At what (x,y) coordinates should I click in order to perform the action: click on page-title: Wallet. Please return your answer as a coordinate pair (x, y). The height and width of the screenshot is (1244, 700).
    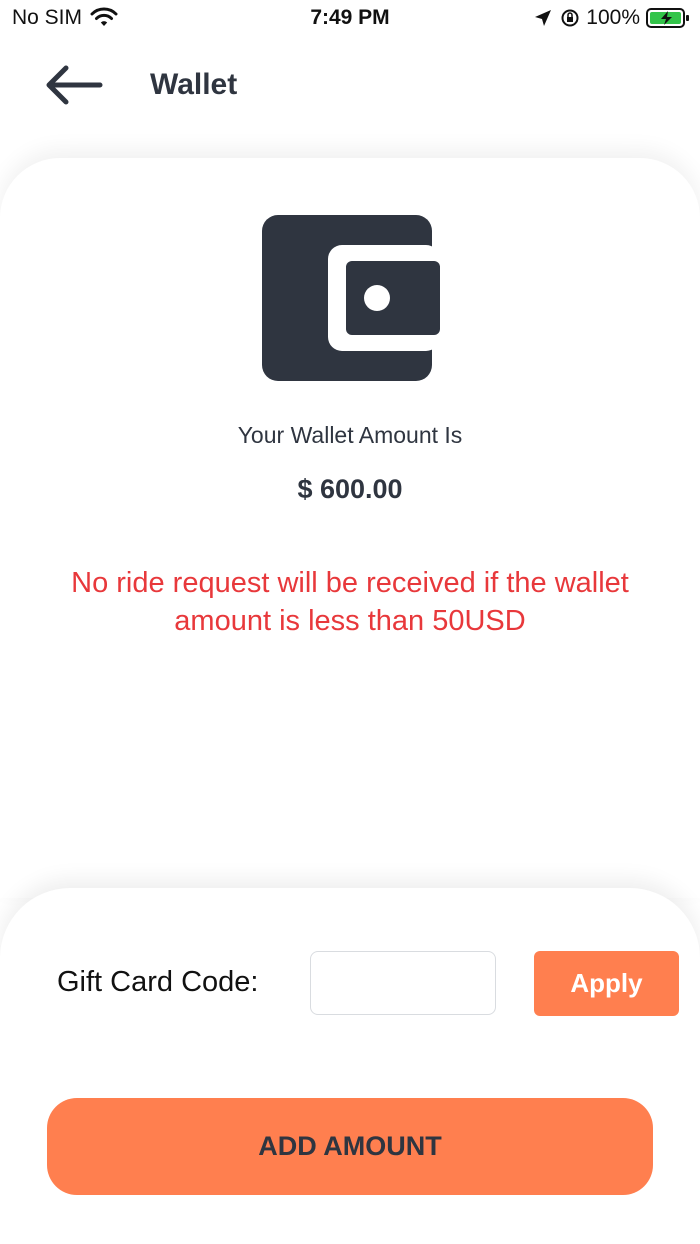
    Looking at the image, I should click on (194, 84).